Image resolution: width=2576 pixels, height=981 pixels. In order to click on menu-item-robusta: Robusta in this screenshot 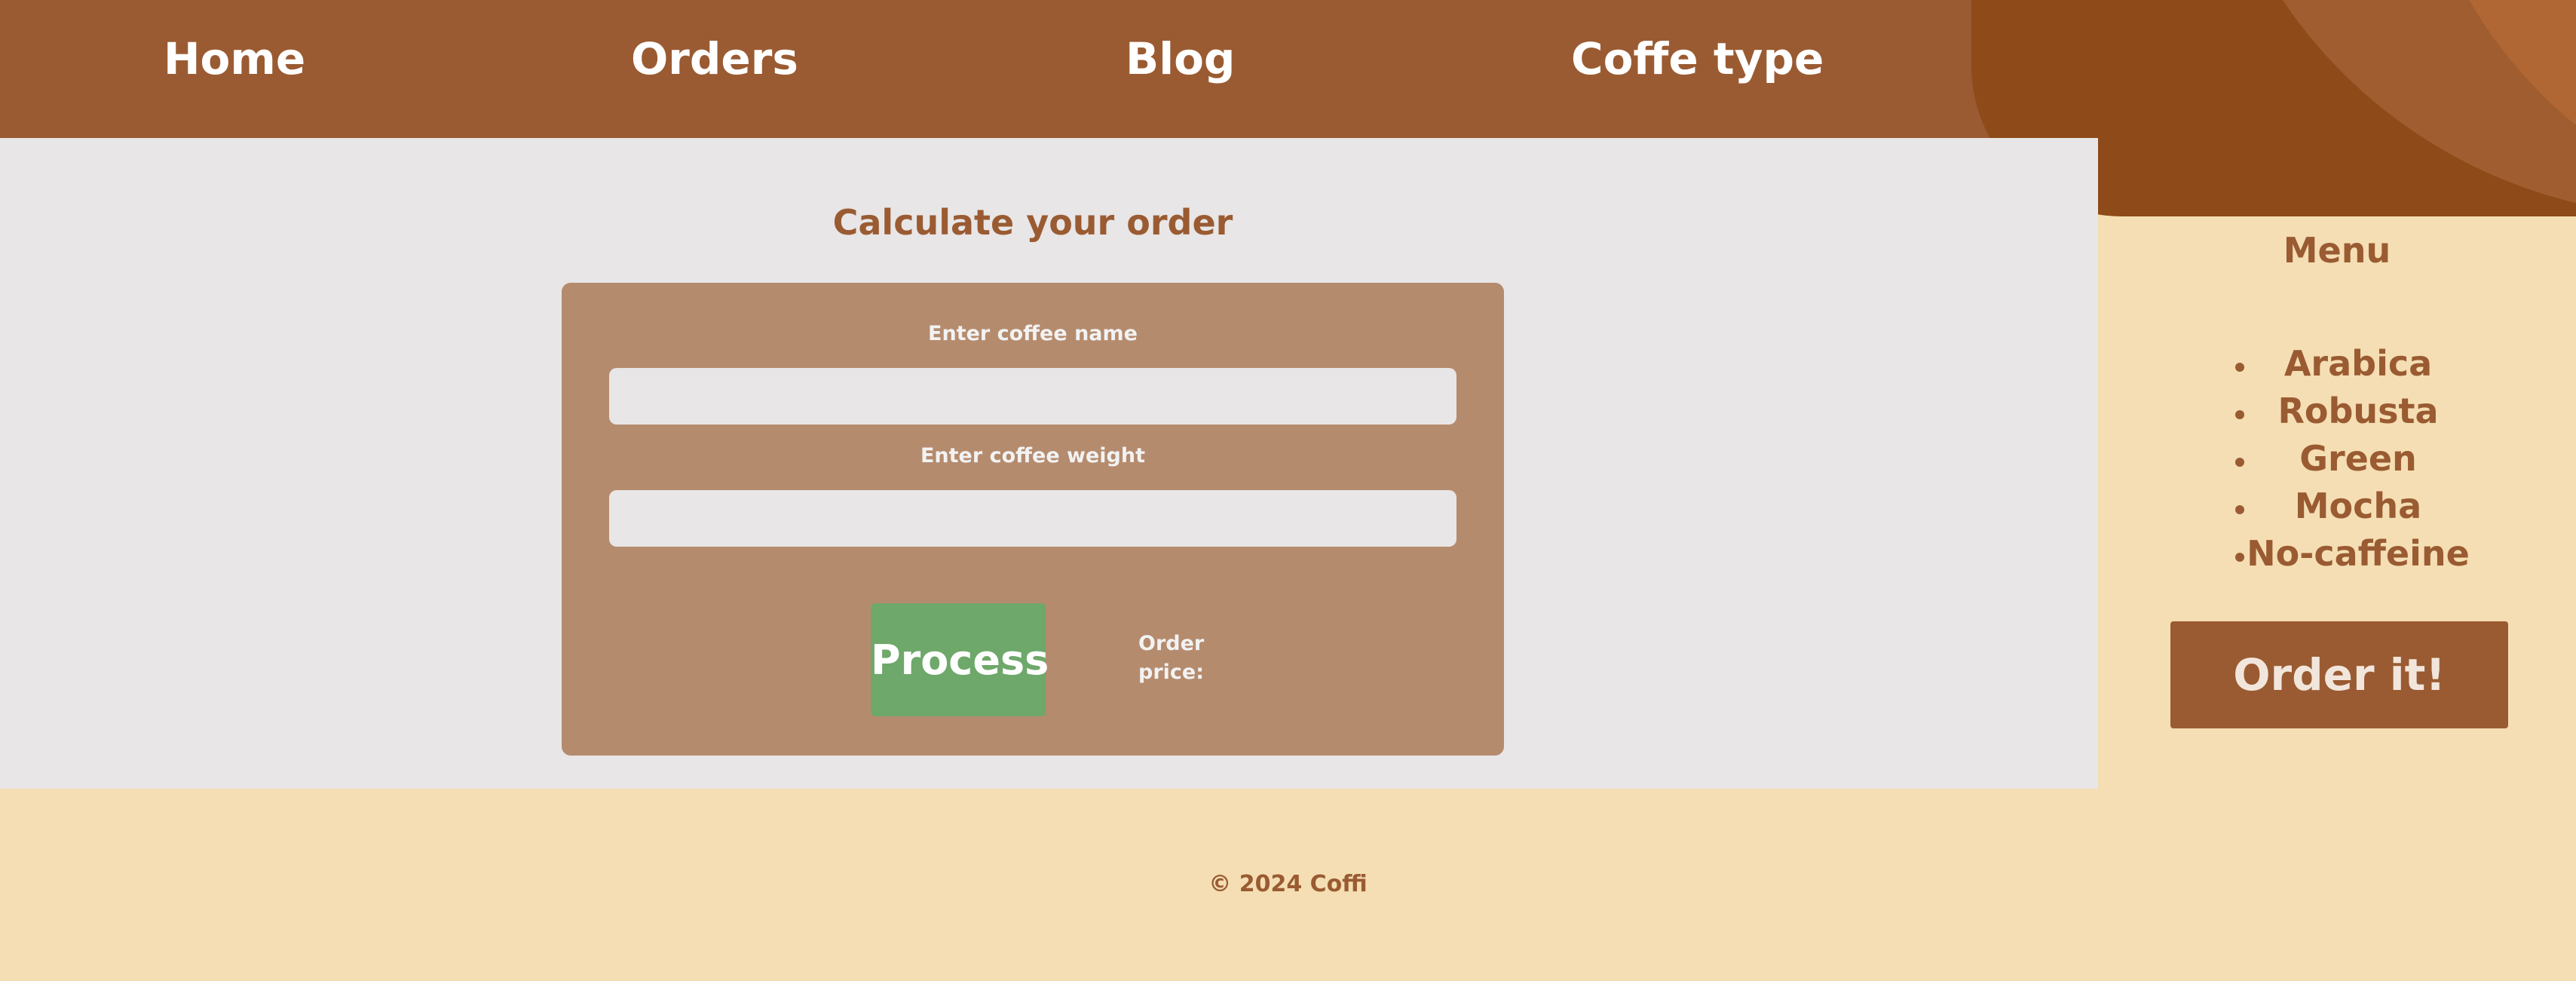, I will do `click(2337, 415)`.